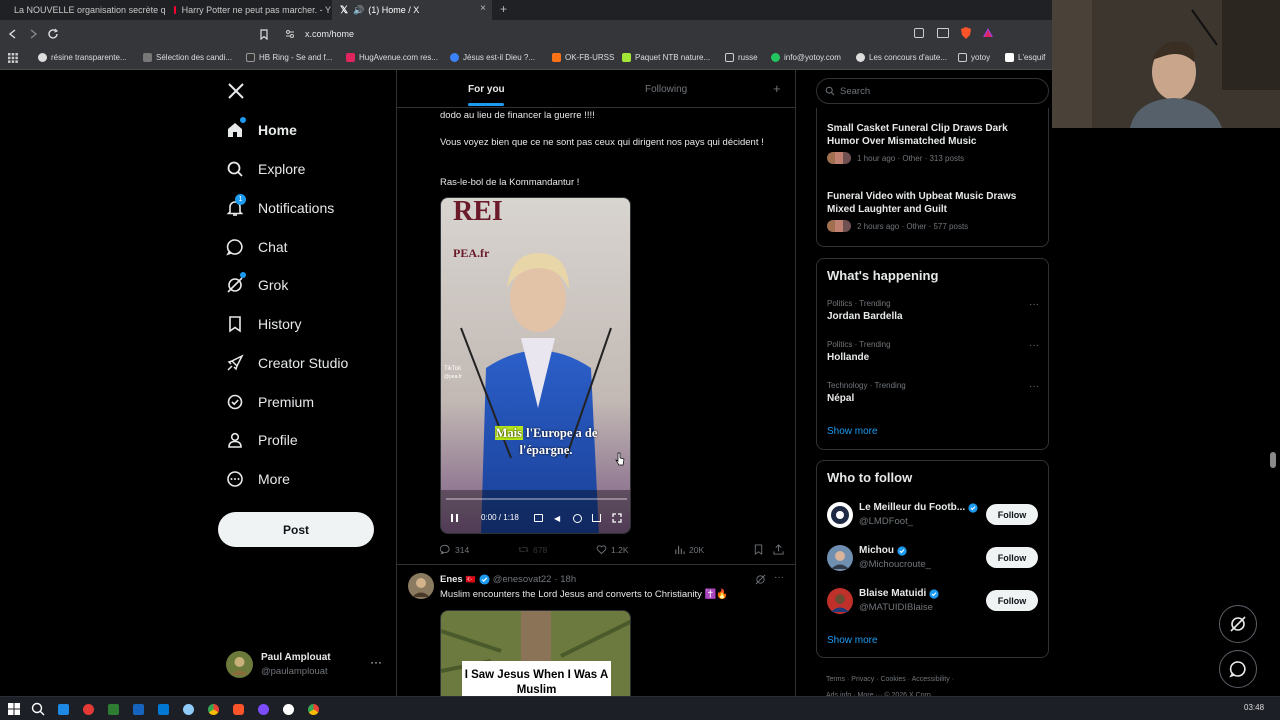 The image size is (1280, 720). Describe the element at coordinates (33, 34) in the screenshot. I see `forward-icon` at that location.